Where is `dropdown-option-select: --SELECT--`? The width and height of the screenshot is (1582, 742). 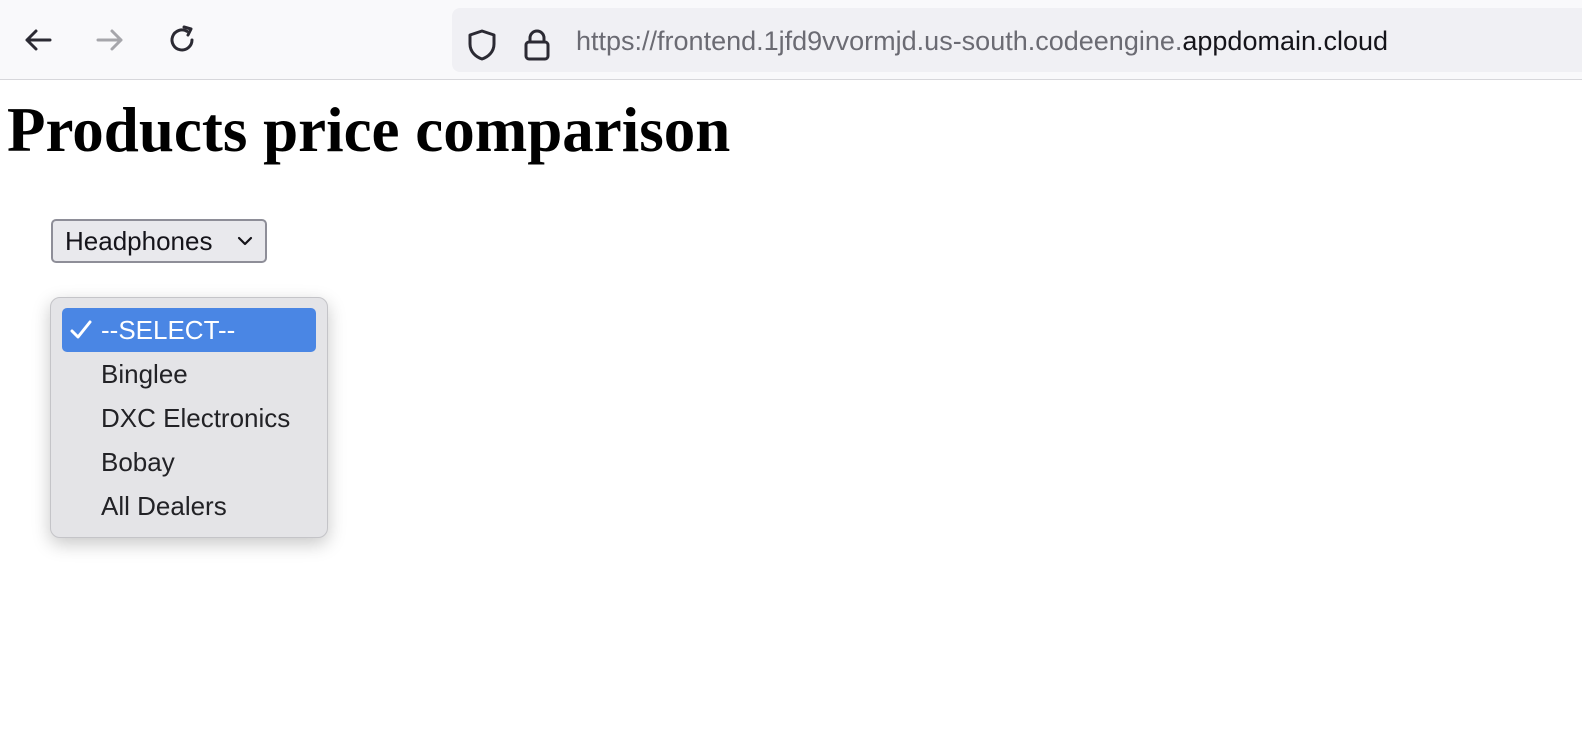
dropdown-option-select: --SELECT-- is located at coordinates (189, 330).